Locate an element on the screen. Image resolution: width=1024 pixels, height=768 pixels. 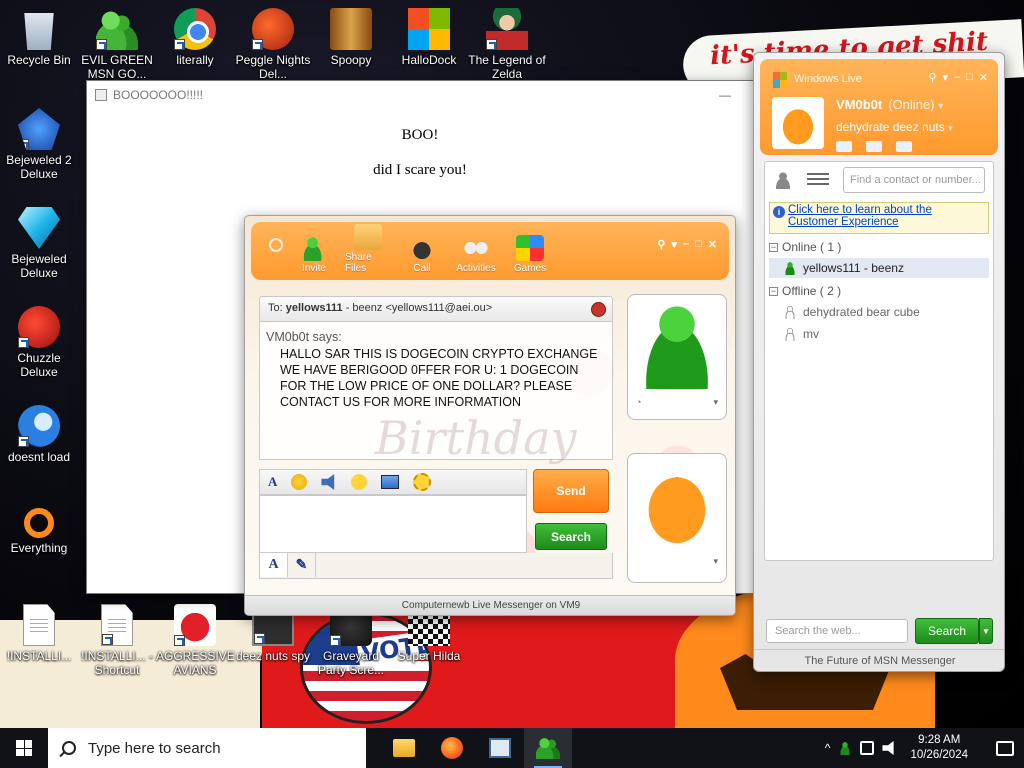
contact-item: dehydrated bear cube is located at coordinates (879, 312).